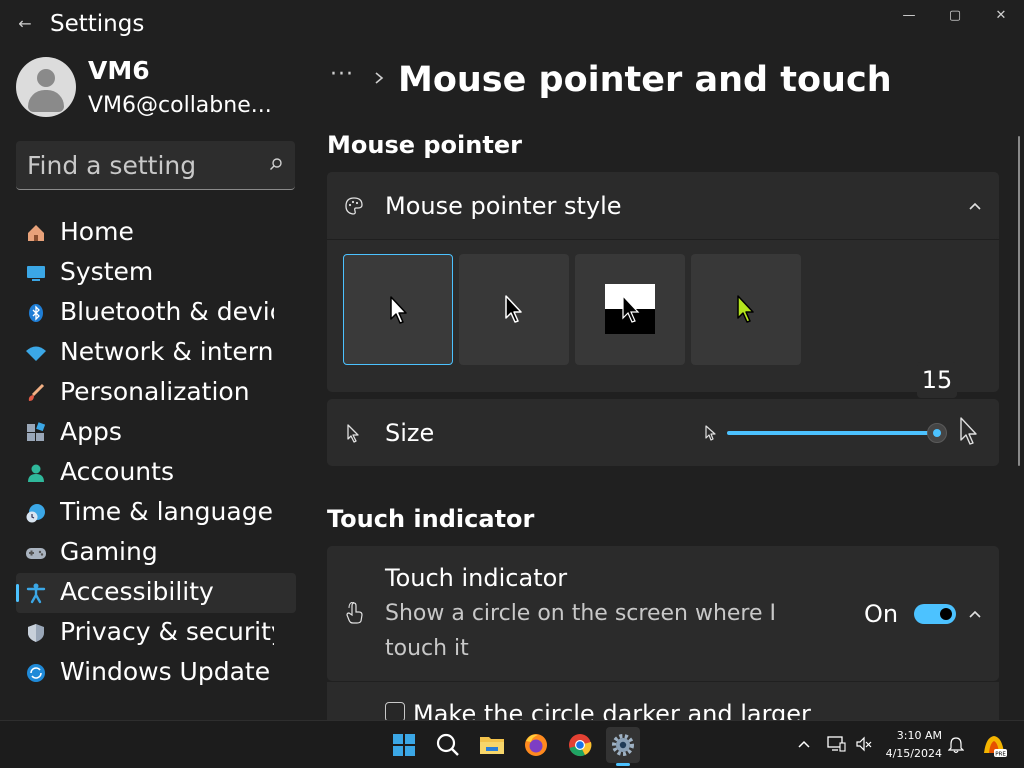 The height and width of the screenshot is (768, 1024). What do you see at coordinates (36, 473) in the screenshot?
I see `accounts-icon` at bounding box center [36, 473].